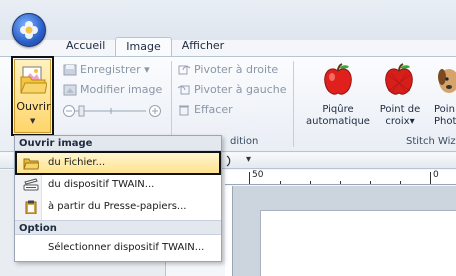 This screenshot has width=456, height=276. What do you see at coordinates (293, 104) in the screenshot?
I see `ribbon-separator` at bounding box center [293, 104].